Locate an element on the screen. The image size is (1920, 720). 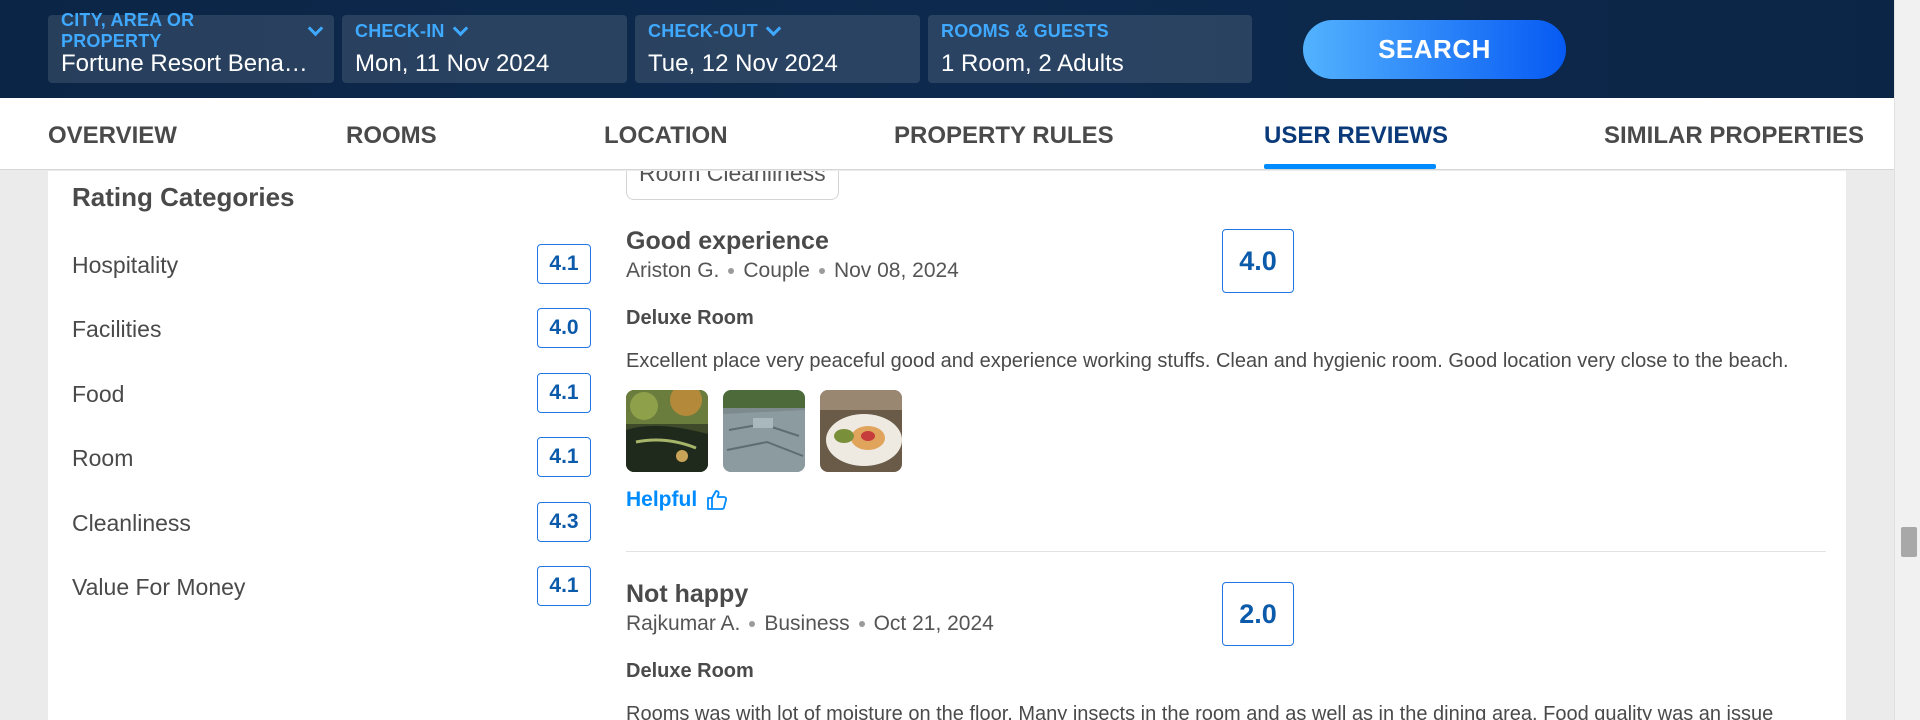
helpful-button: Helpful is located at coordinates (686, 500).